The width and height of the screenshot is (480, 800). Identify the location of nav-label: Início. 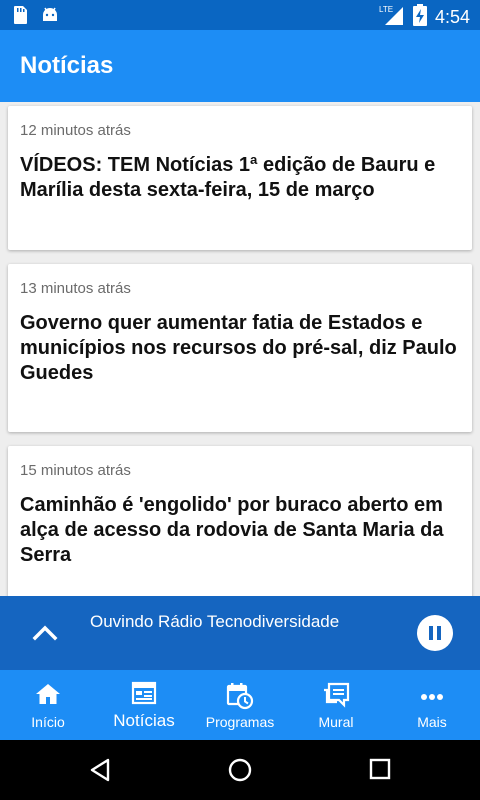
(48, 722).